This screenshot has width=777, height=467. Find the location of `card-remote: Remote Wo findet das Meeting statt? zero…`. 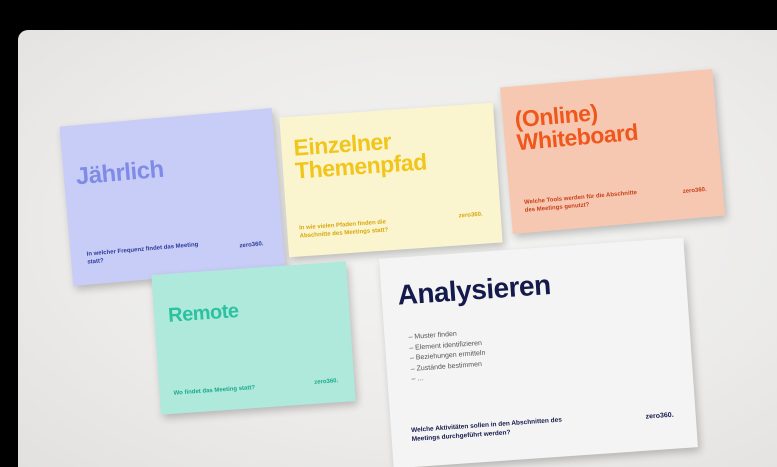

card-remote: Remote Wo findet das Meeting statt? zero… is located at coordinates (253, 338).